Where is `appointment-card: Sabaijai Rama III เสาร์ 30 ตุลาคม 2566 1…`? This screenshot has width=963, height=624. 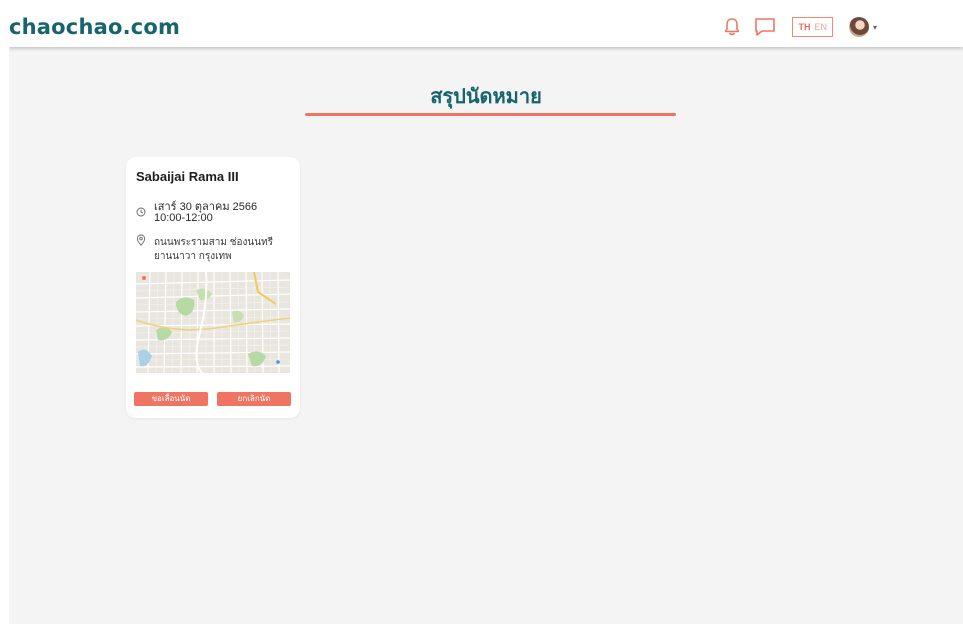
appointment-card: Sabaijai Rama III เสาร์ 30 ตุลาคม 2566 1… is located at coordinates (213, 287).